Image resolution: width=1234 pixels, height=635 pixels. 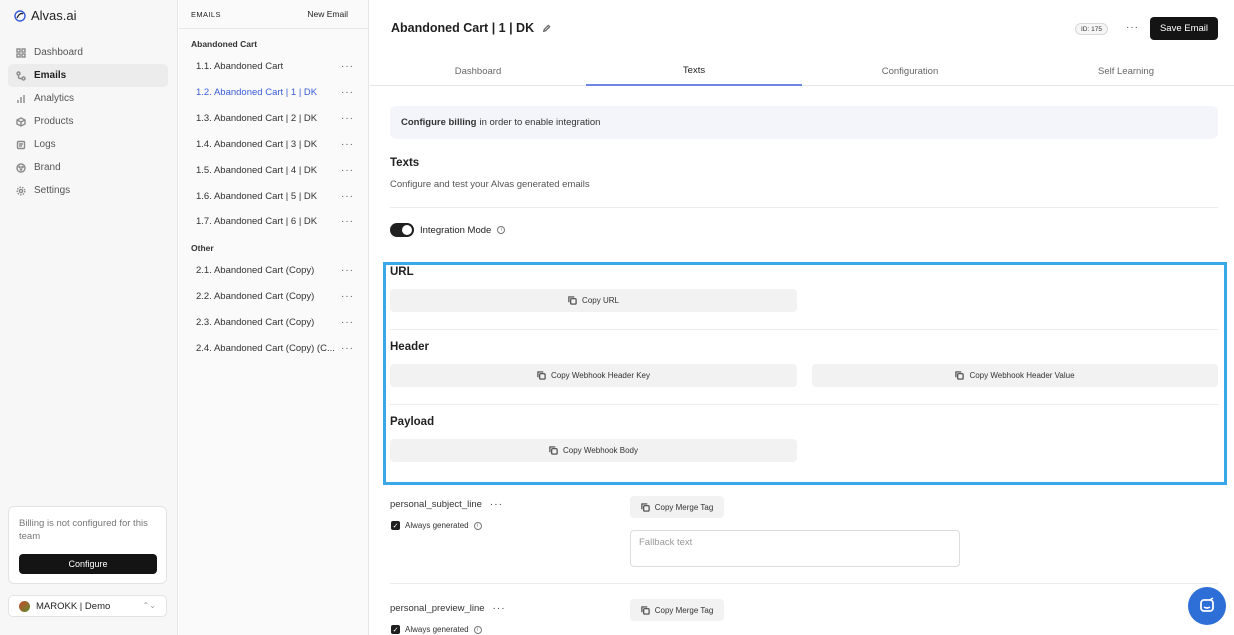 I want to click on tab-configuration: Configuration, so click(x=910, y=71).